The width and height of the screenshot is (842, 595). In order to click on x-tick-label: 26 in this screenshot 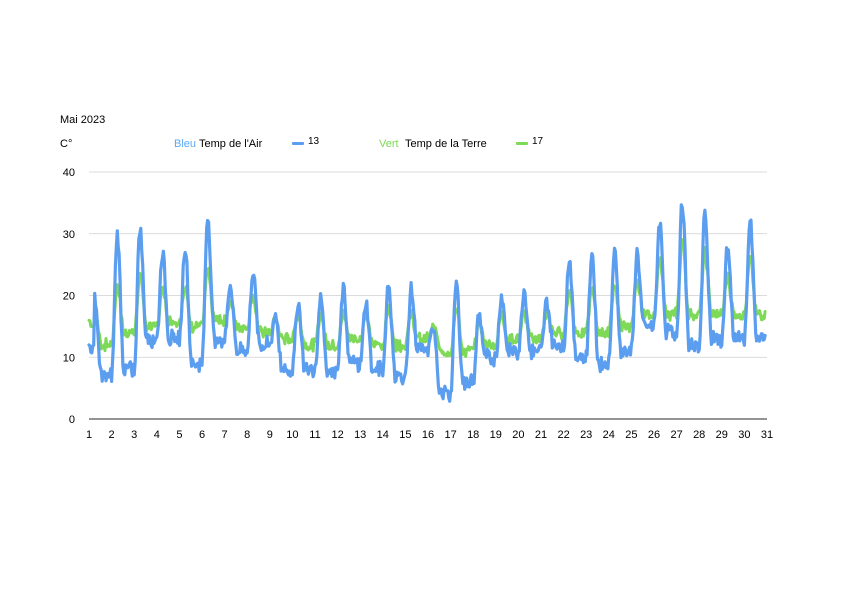, I will do `click(654, 435)`.